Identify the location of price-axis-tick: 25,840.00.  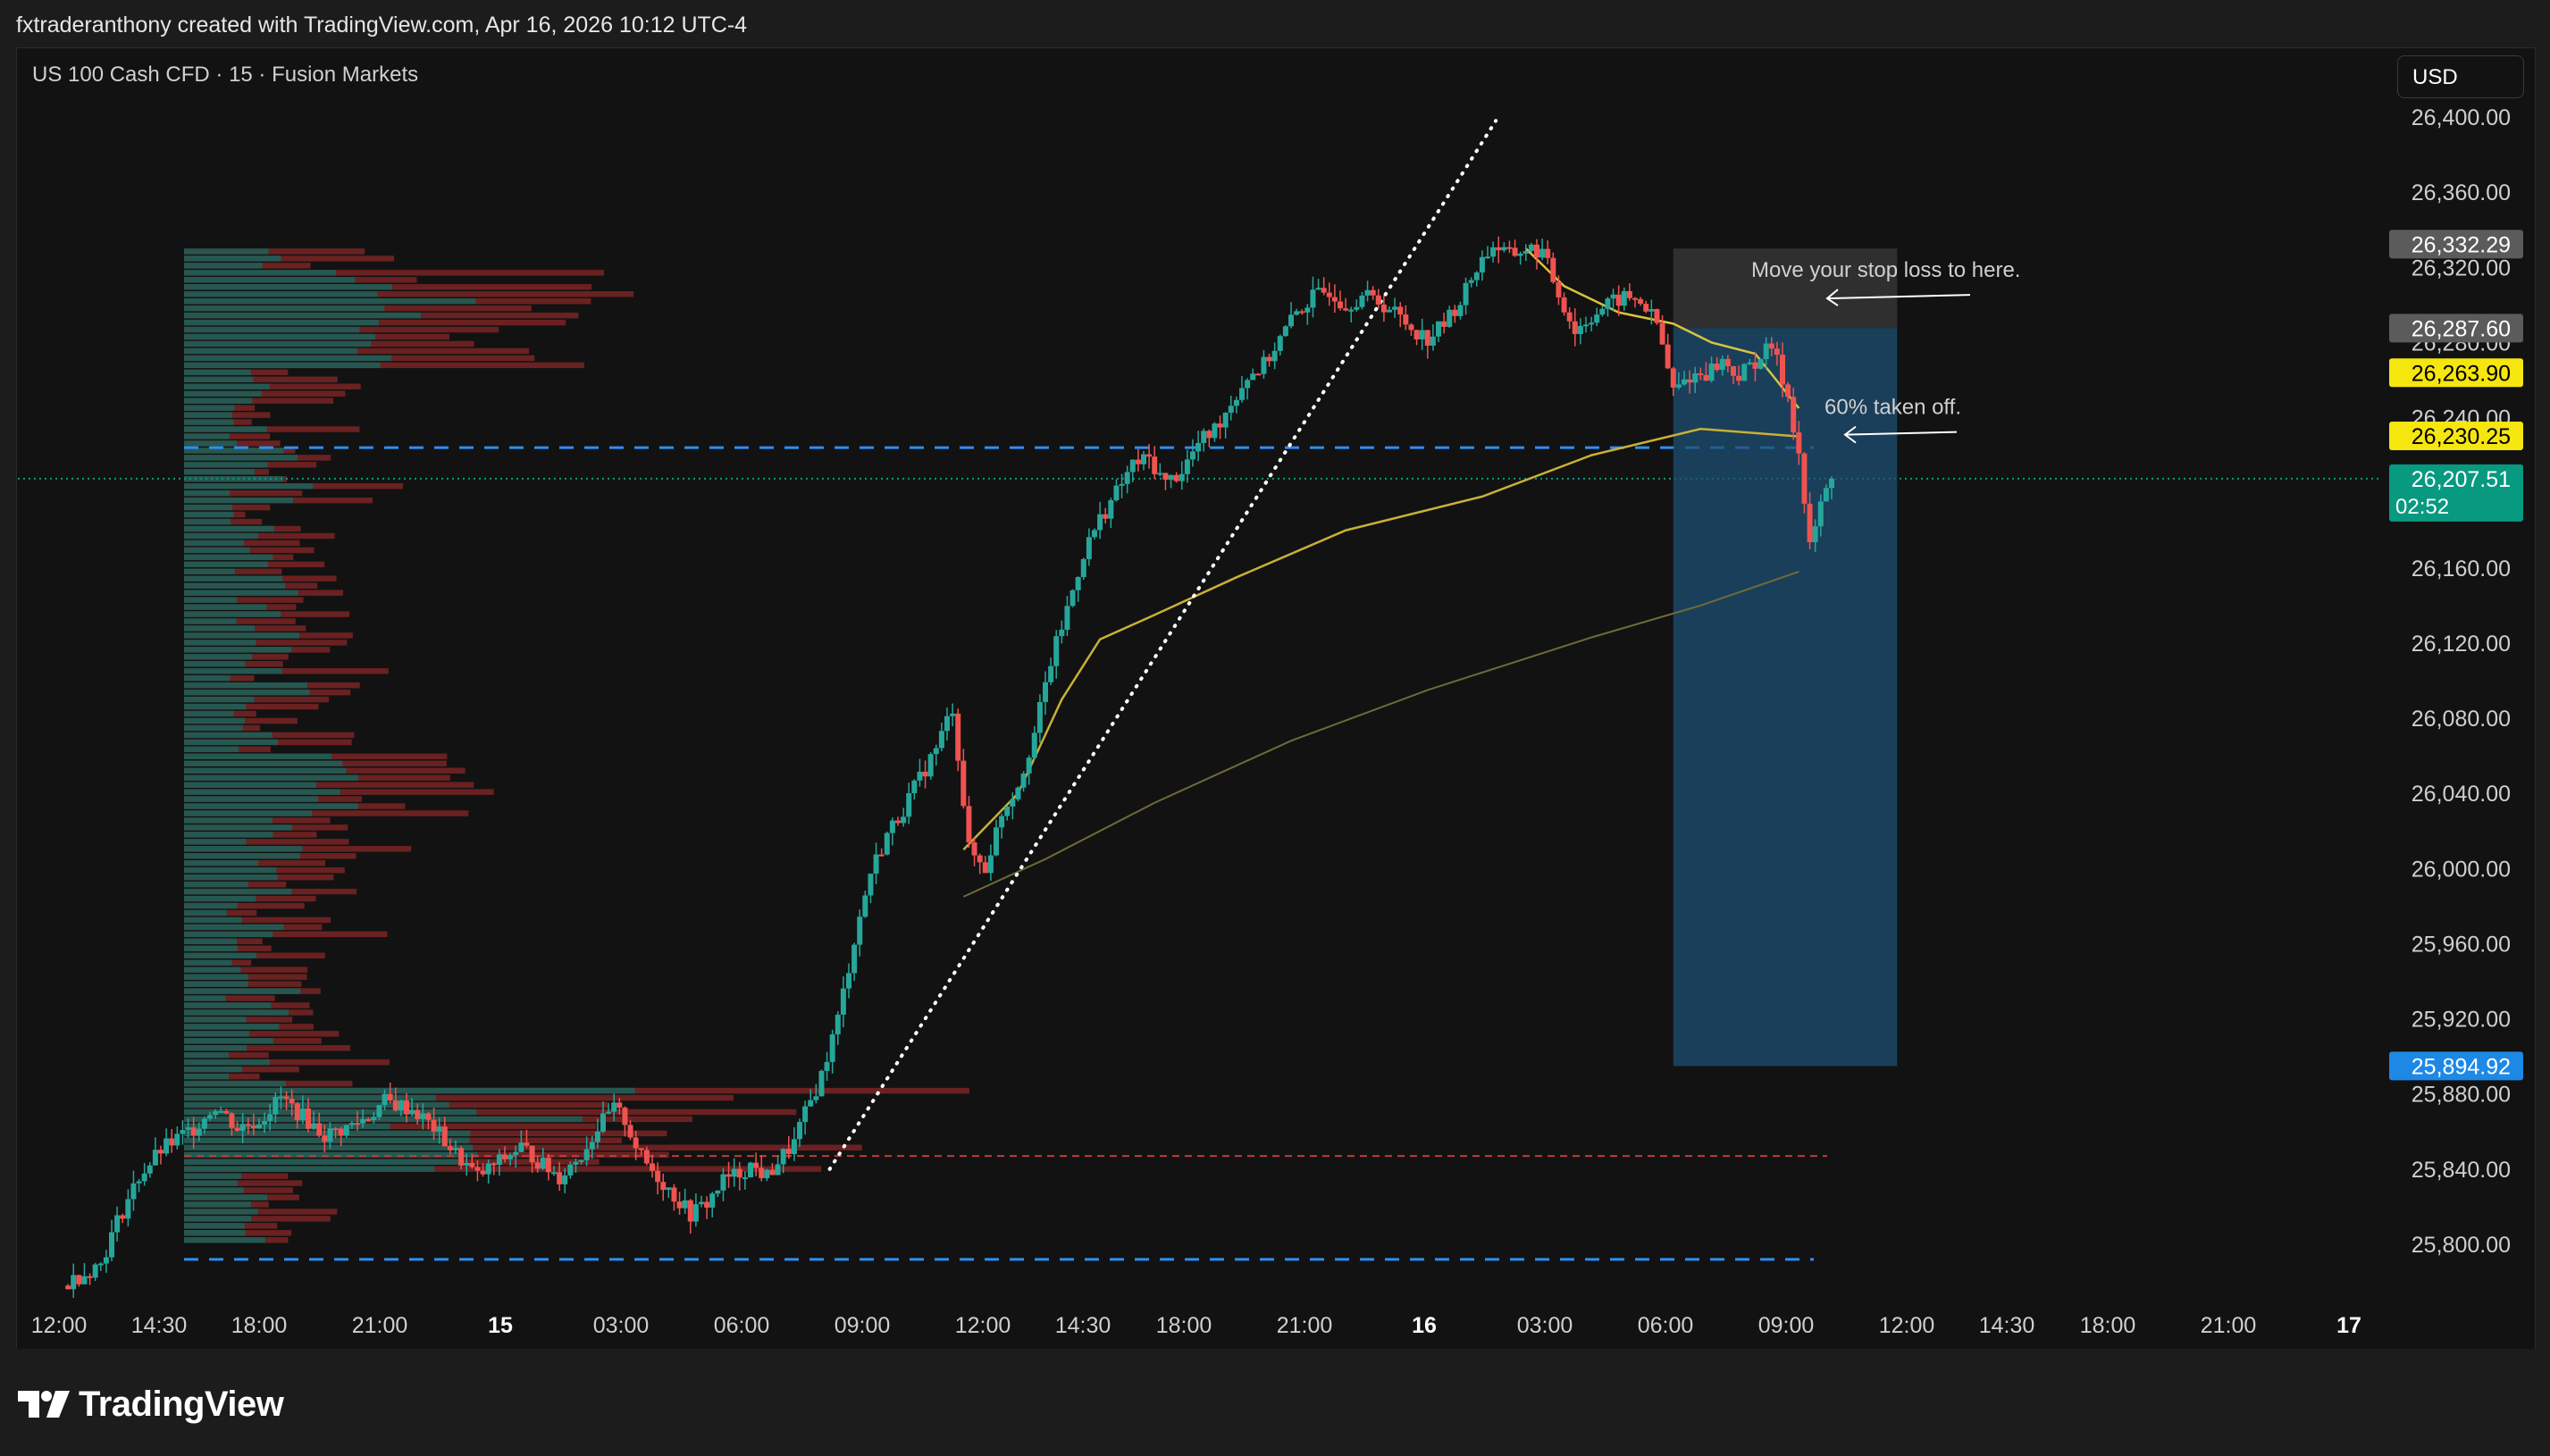
(2461, 1170).